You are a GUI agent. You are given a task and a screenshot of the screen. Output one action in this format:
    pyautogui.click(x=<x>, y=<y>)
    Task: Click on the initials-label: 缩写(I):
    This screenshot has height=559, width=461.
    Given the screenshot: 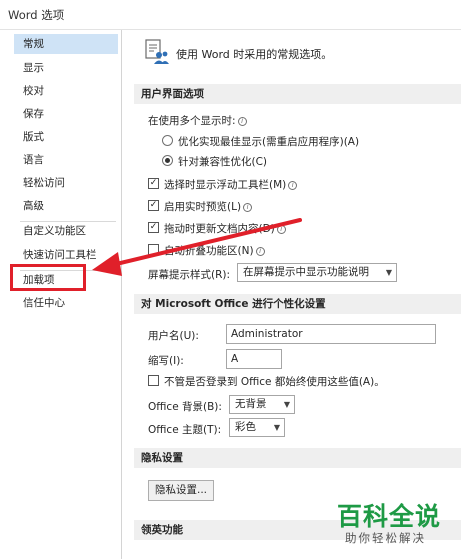 What is the action you would take?
    pyautogui.click(x=166, y=361)
    